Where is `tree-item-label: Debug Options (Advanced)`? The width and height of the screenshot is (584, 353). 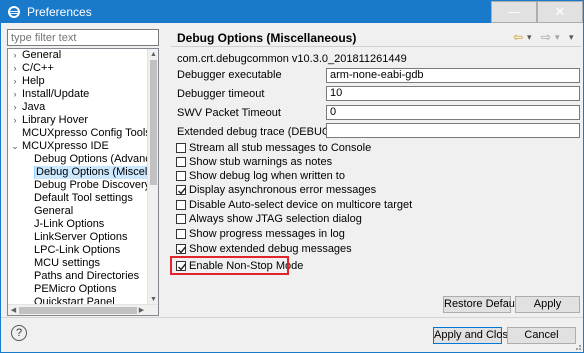 tree-item-label: Debug Options (Advanced) is located at coordinates (91, 159).